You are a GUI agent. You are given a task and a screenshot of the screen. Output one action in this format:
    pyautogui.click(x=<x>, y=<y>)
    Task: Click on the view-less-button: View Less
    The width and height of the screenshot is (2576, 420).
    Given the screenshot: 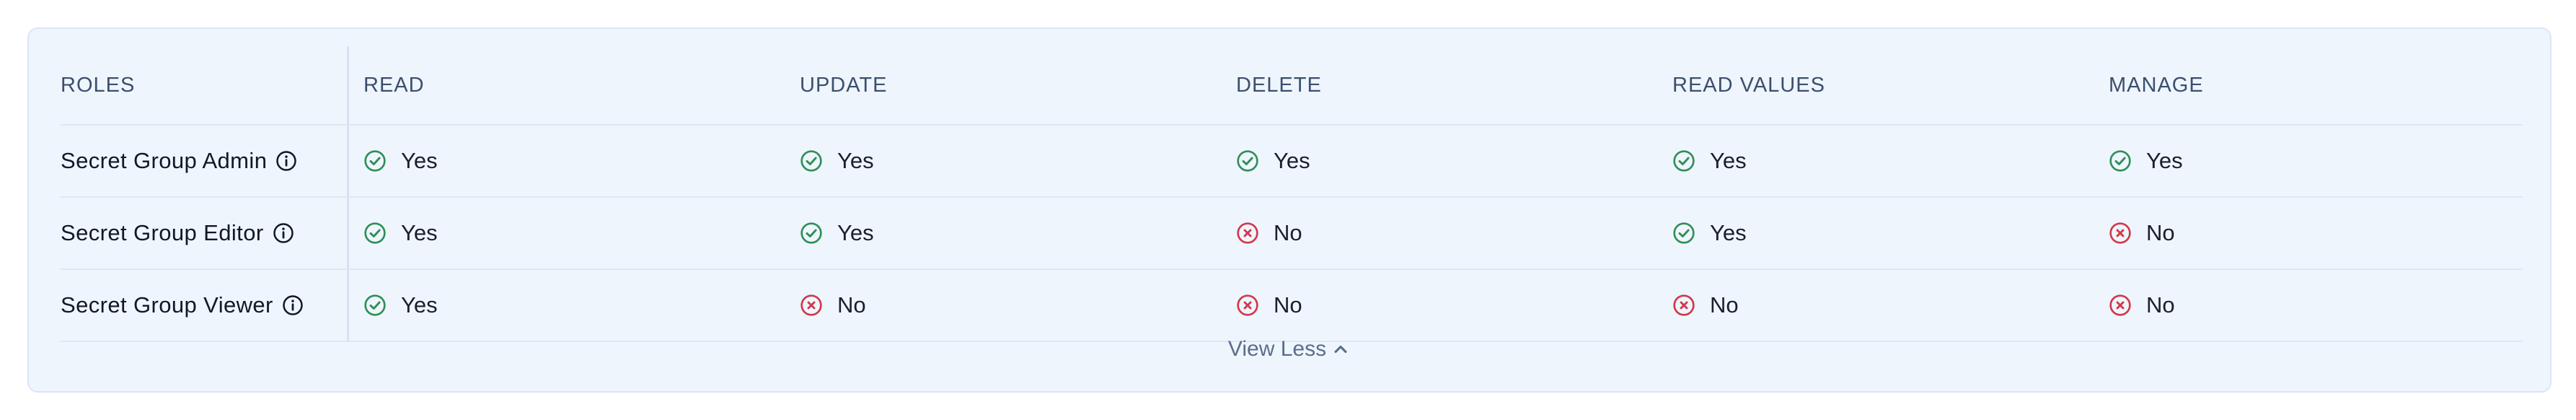 What is the action you would take?
    pyautogui.click(x=1289, y=349)
    